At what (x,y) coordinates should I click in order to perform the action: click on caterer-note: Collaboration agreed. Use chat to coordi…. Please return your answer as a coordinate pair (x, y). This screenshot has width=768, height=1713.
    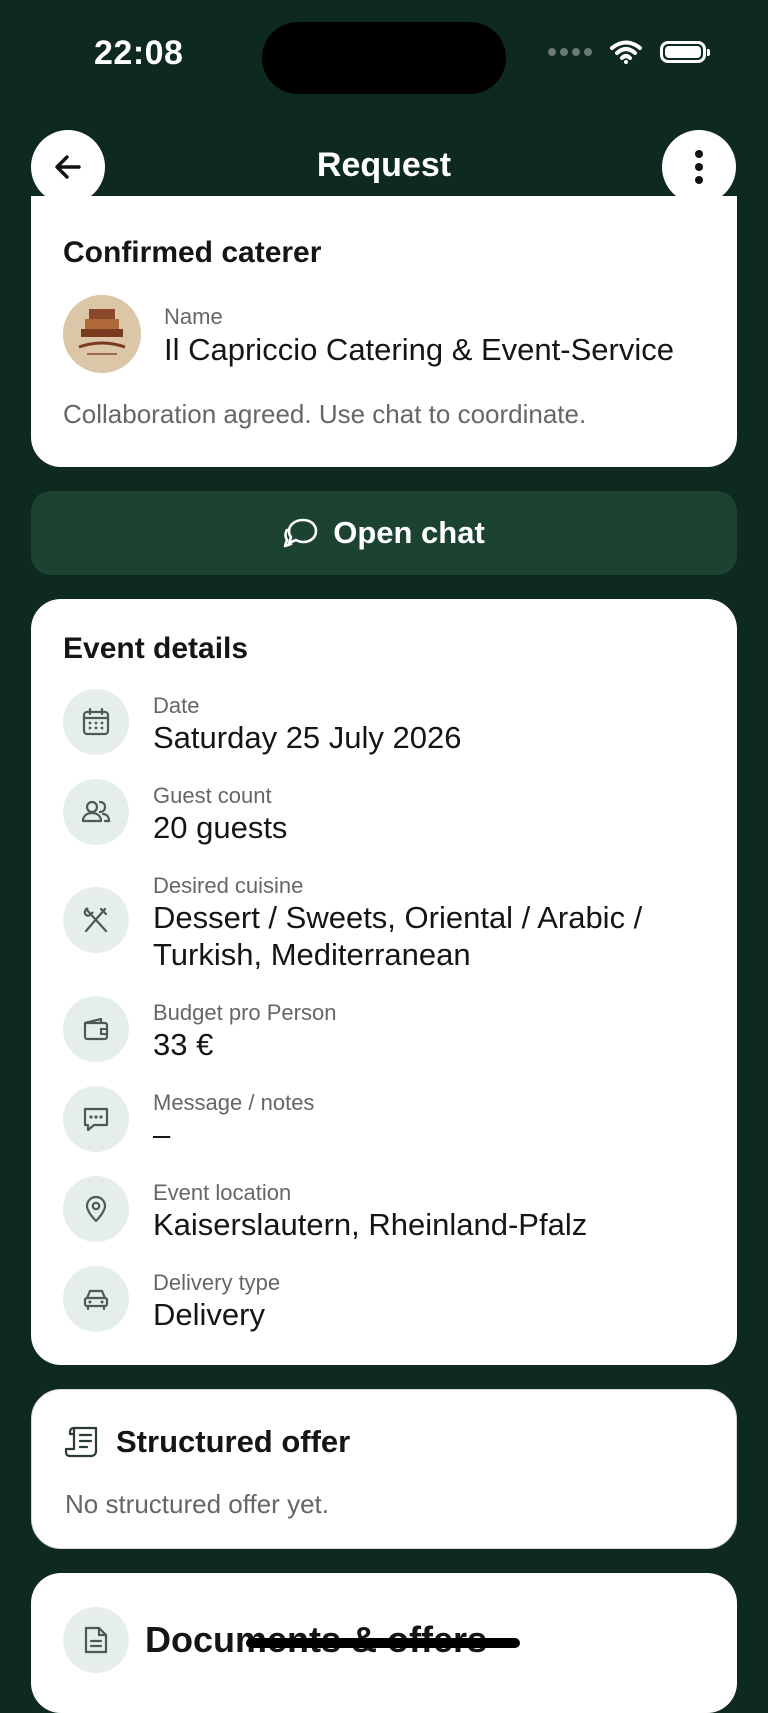
    Looking at the image, I should click on (325, 414).